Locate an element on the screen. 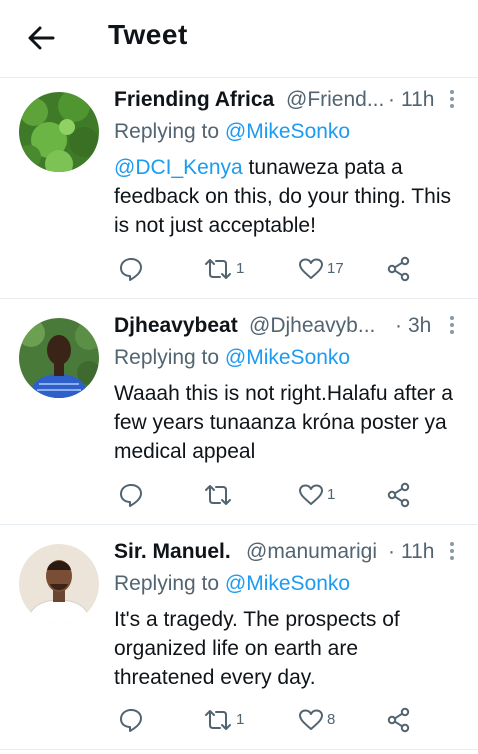 This screenshot has width=478, height=754. like-count: 1 is located at coordinates (331, 494).